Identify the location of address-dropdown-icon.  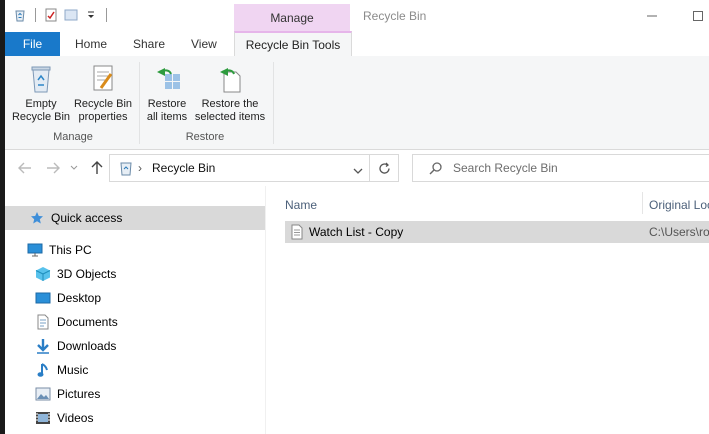
(358, 171).